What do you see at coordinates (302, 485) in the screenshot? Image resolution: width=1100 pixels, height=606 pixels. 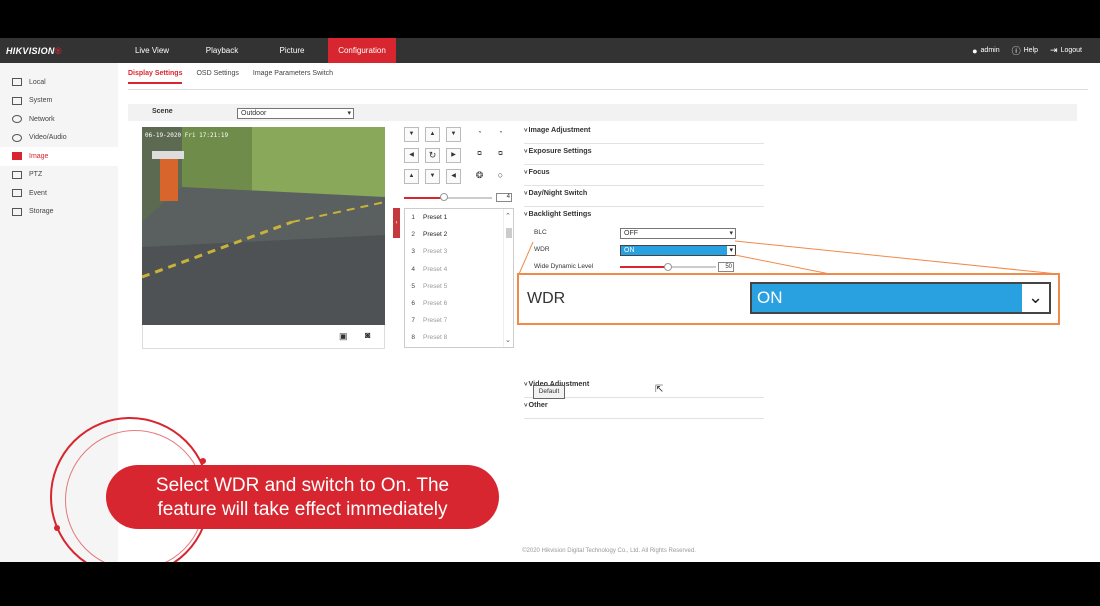 I see `caption-line: Select WDR and switch to On. The` at bounding box center [302, 485].